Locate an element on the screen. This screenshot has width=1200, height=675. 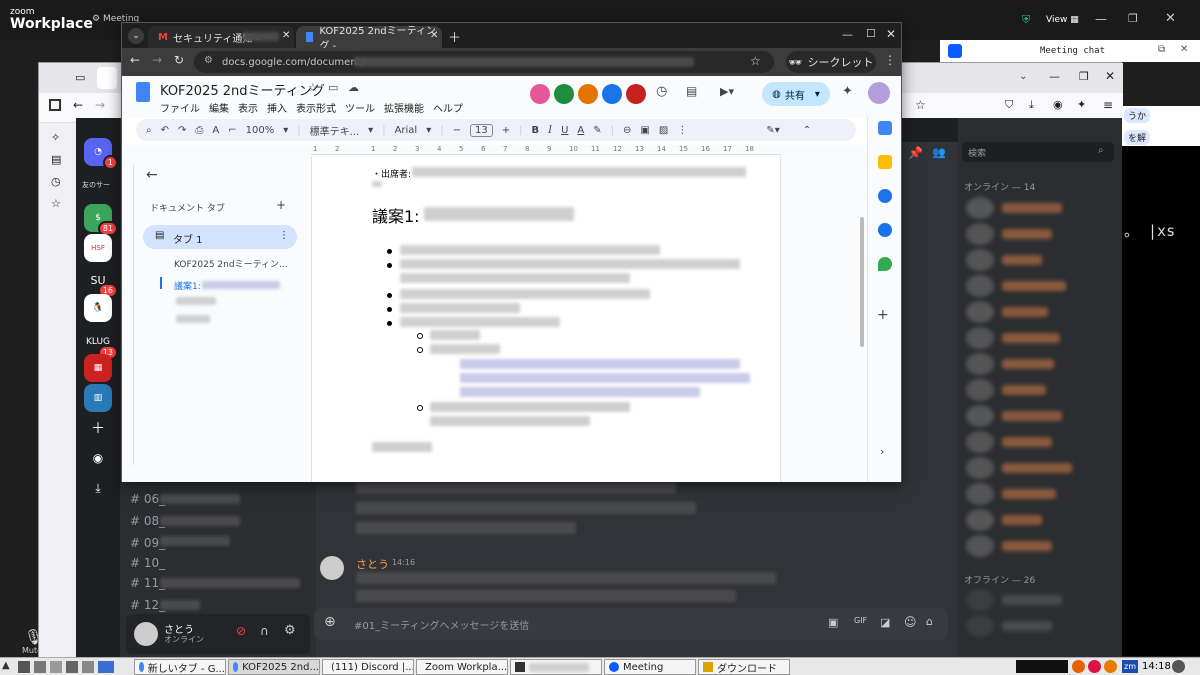
firefox-tab-discord is located at coordinates (107, 78).